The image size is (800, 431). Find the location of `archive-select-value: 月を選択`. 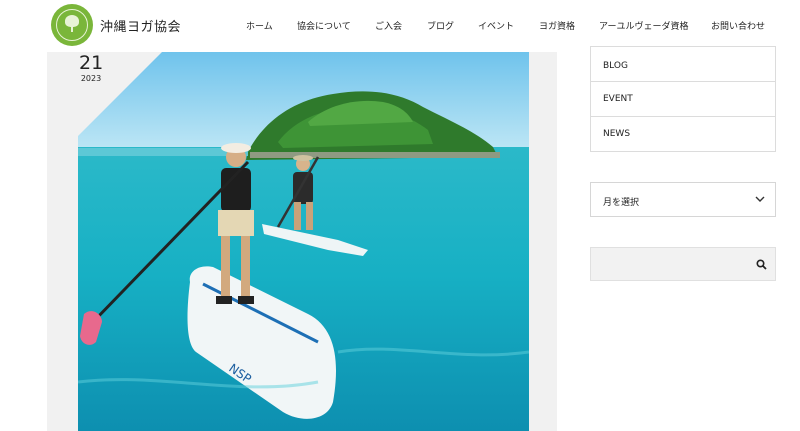

archive-select-value: 月を選択 is located at coordinates (621, 203).